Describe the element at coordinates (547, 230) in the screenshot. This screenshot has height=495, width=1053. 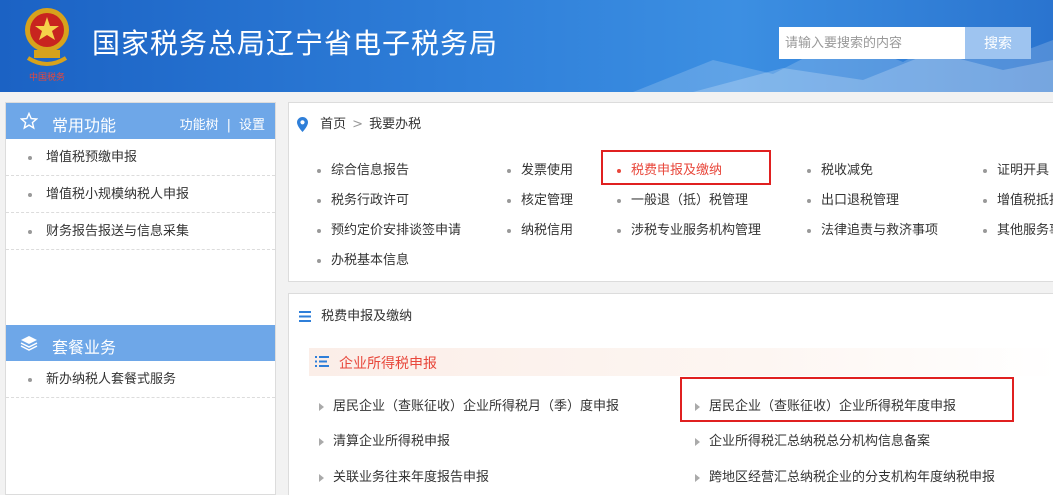
I see `nav-item-label: 纳税信用` at that location.